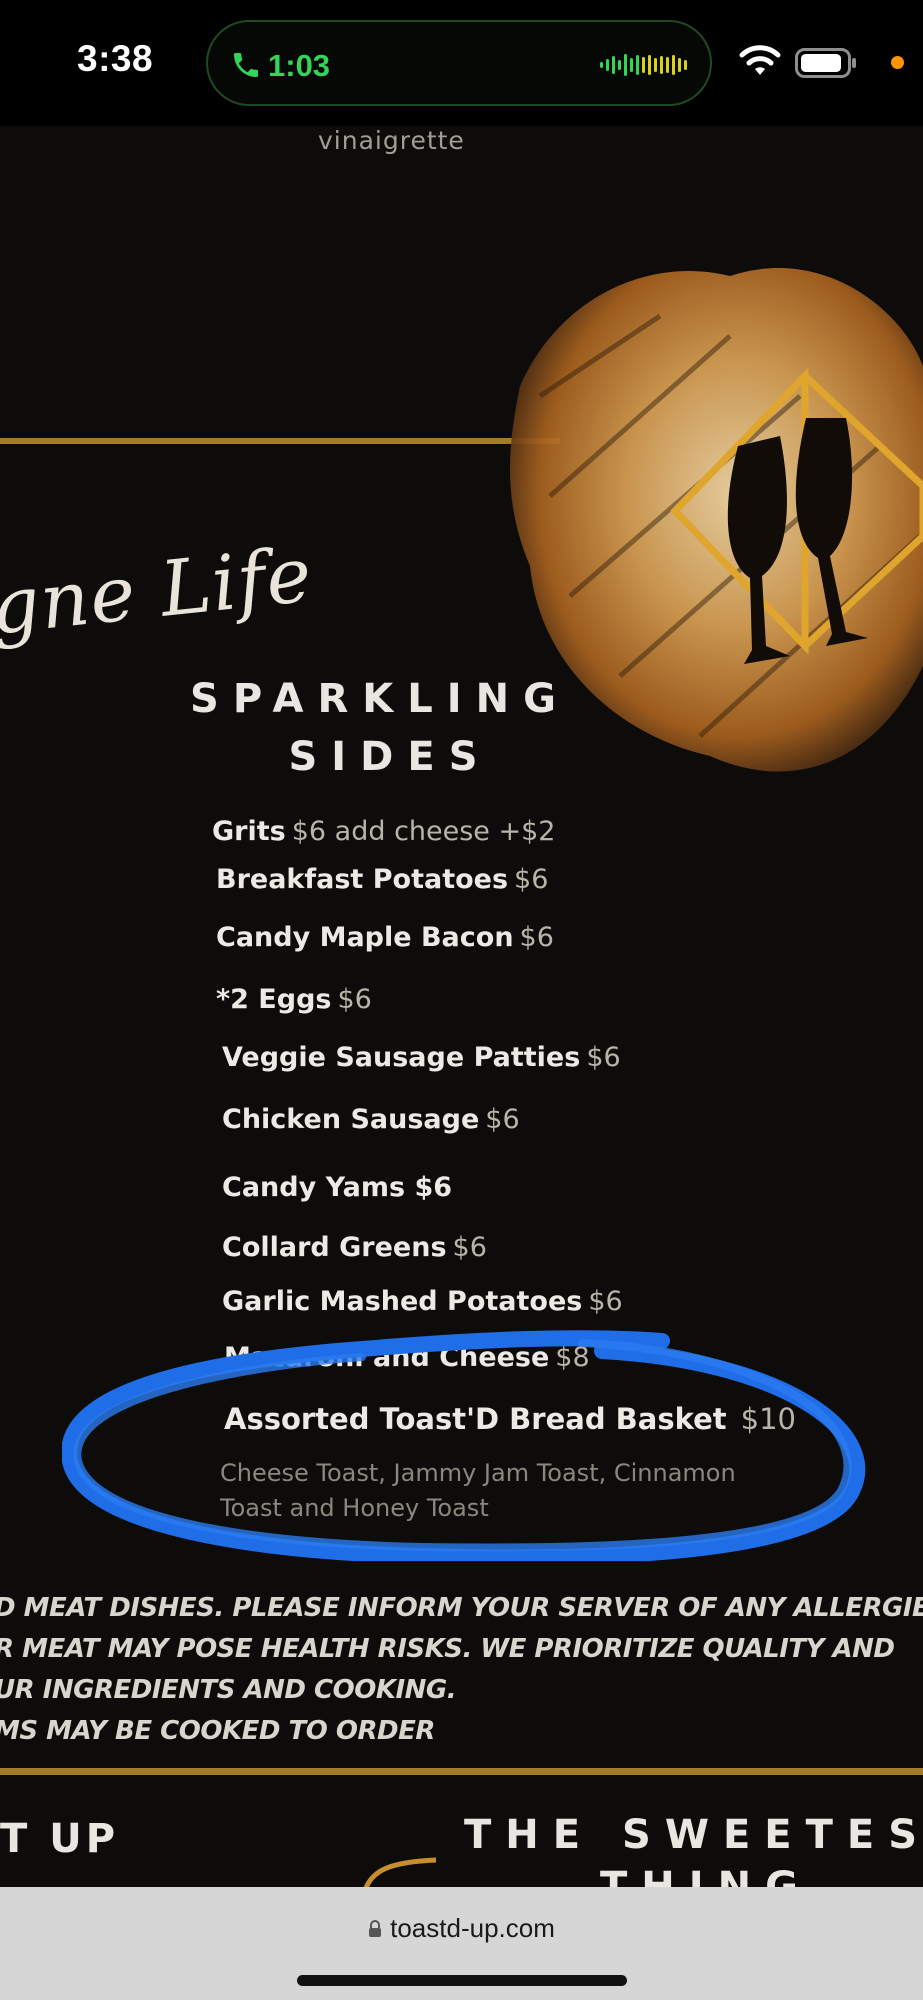 This screenshot has height=2000, width=923. Describe the element at coordinates (274, 999) in the screenshot. I see `menu-item-name: *2 Eggs` at that location.